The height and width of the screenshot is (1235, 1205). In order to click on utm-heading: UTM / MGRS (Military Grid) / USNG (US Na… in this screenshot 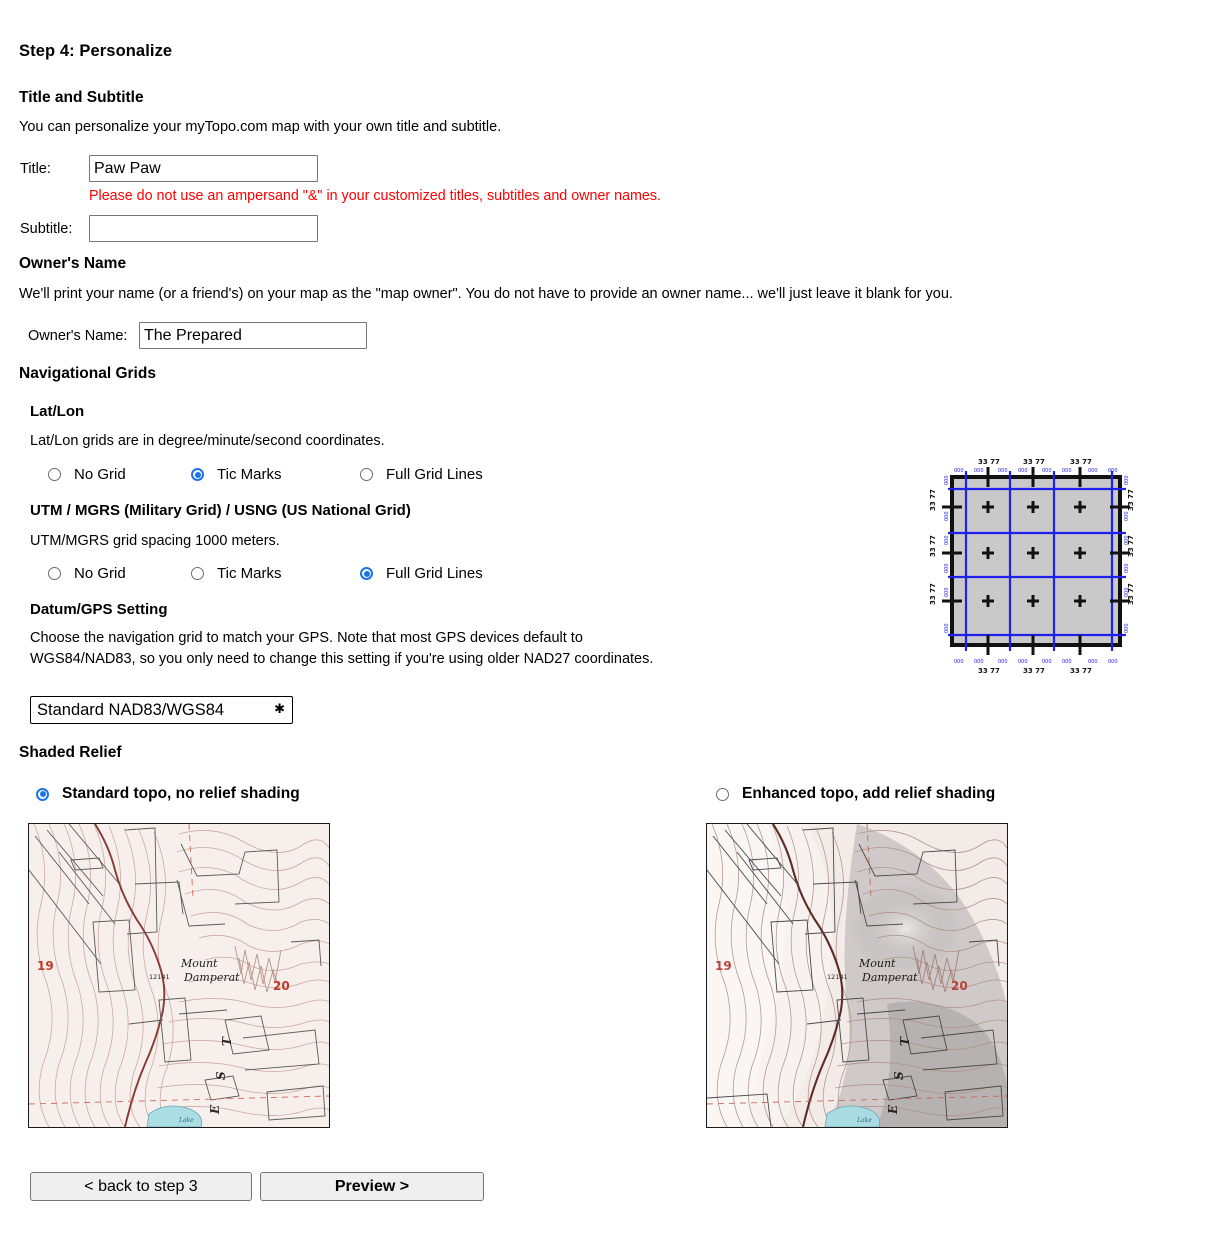, I will do `click(220, 510)`.